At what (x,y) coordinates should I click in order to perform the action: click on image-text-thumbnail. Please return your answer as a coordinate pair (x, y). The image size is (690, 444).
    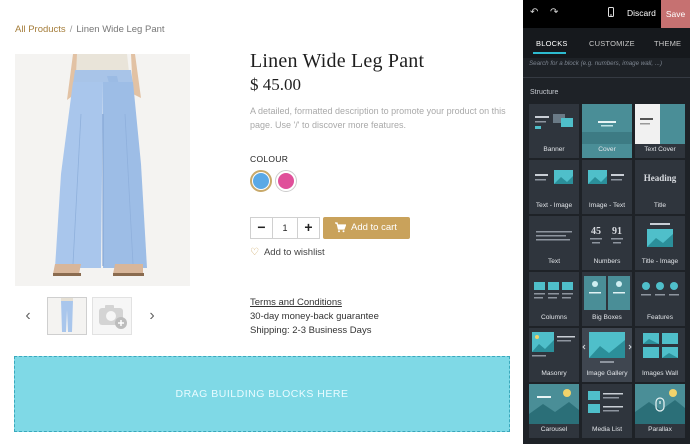
    Looking at the image, I should click on (607, 180).